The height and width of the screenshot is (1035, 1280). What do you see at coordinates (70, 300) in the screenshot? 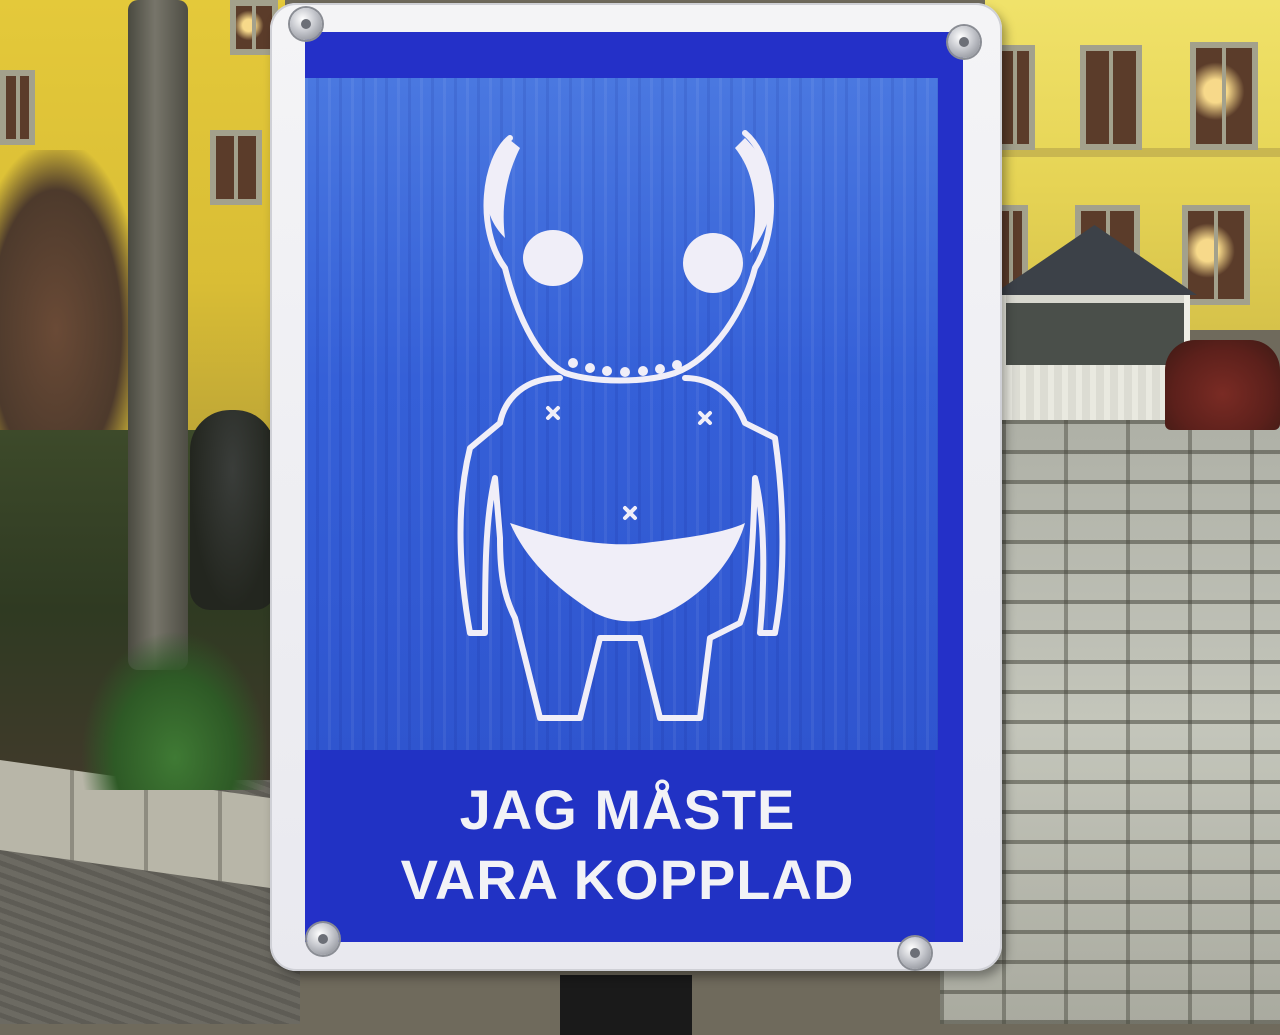
I see `bare-shrubs` at bounding box center [70, 300].